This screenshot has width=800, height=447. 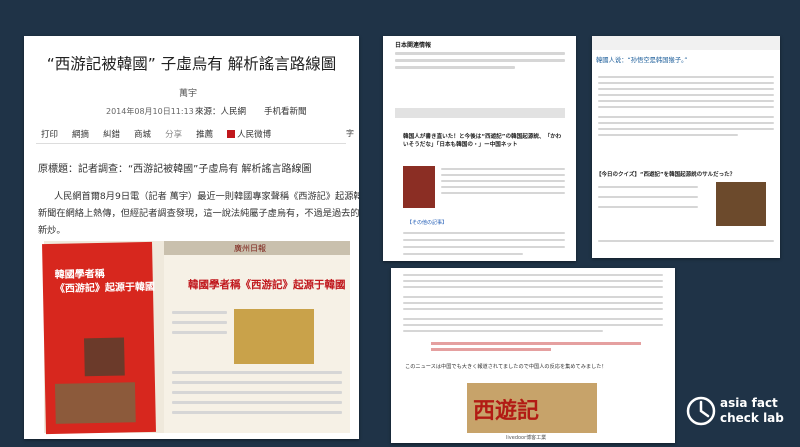 What do you see at coordinates (506, 367) in the screenshot?
I see `blog-tagline: このニュースは中国でも大きく報道されてましたので中国人の反応を集めてみました！` at bounding box center [506, 367].